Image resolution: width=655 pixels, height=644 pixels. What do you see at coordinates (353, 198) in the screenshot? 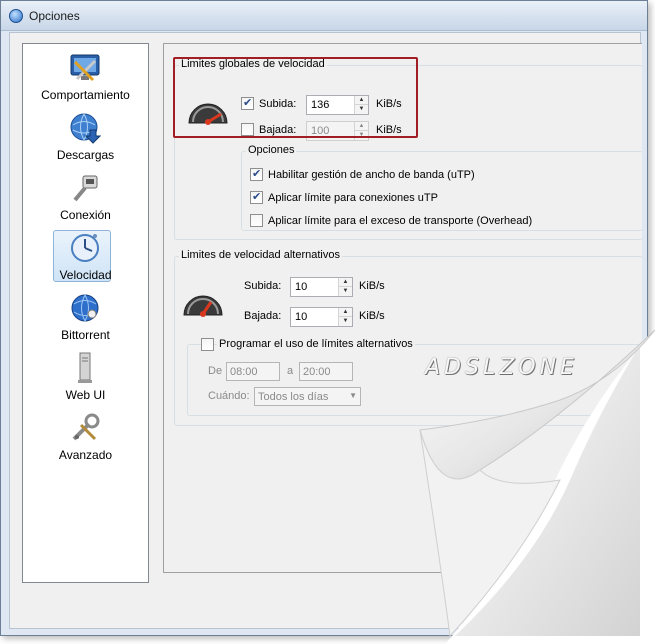
I see `limit-utp-label: Aplicar límite para conexiones uTP` at bounding box center [353, 198].